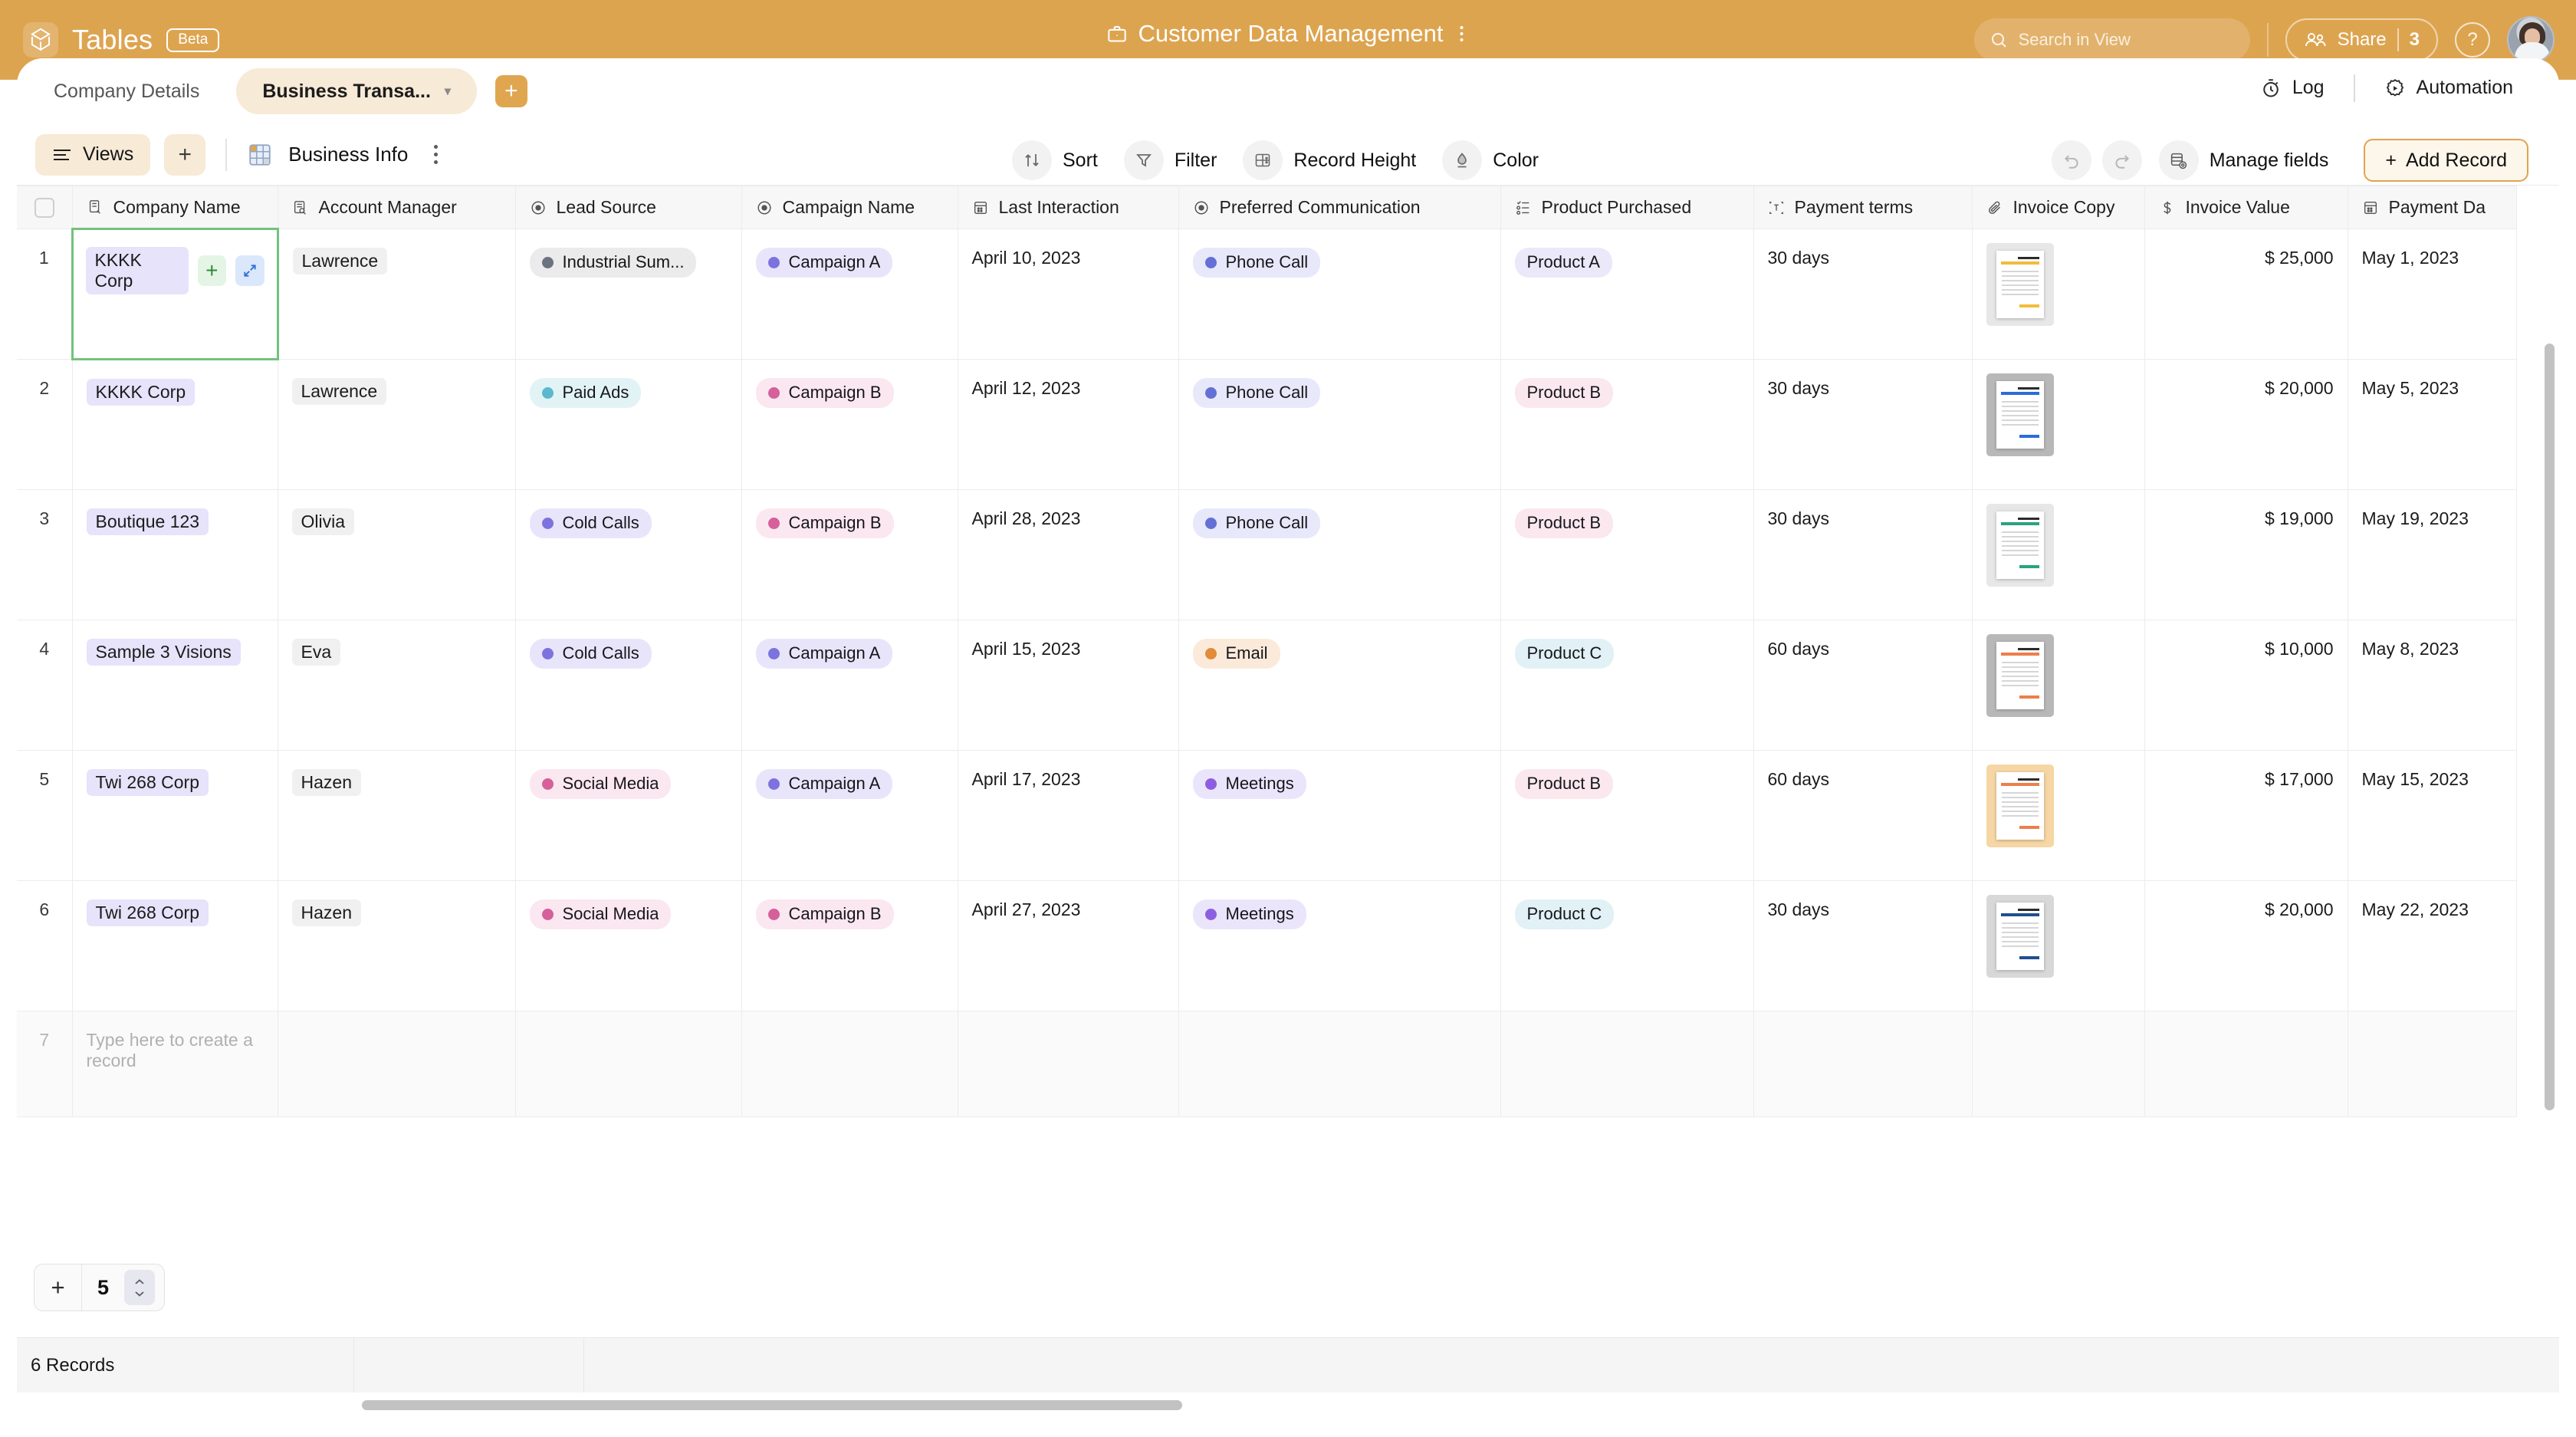 This screenshot has height=1437, width=2576. Describe the element at coordinates (1287, 34) in the screenshot. I see `document-title-group: Customer Data Management` at that location.